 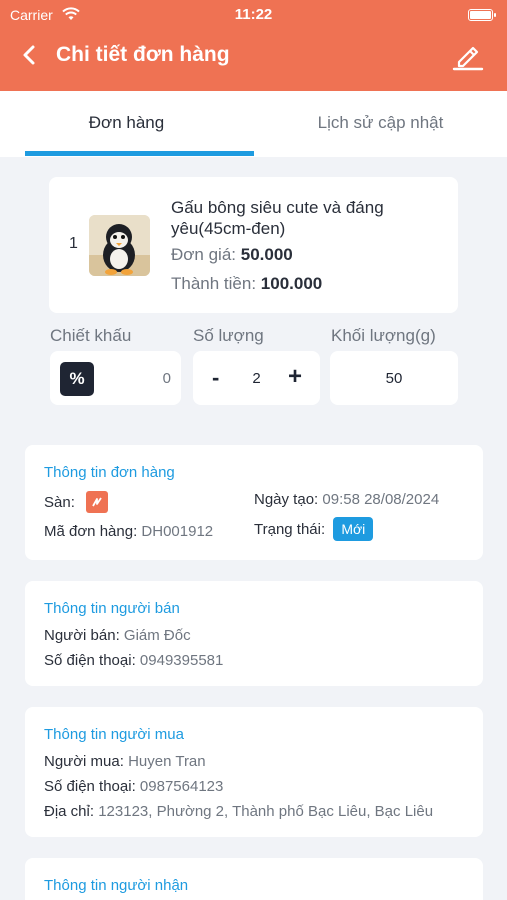 What do you see at coordinates (253, 45) in the screenshot?
I see `app-header: Carrier 11:22 Chi tiết đơn hàng` at bounding box center [253, 45].